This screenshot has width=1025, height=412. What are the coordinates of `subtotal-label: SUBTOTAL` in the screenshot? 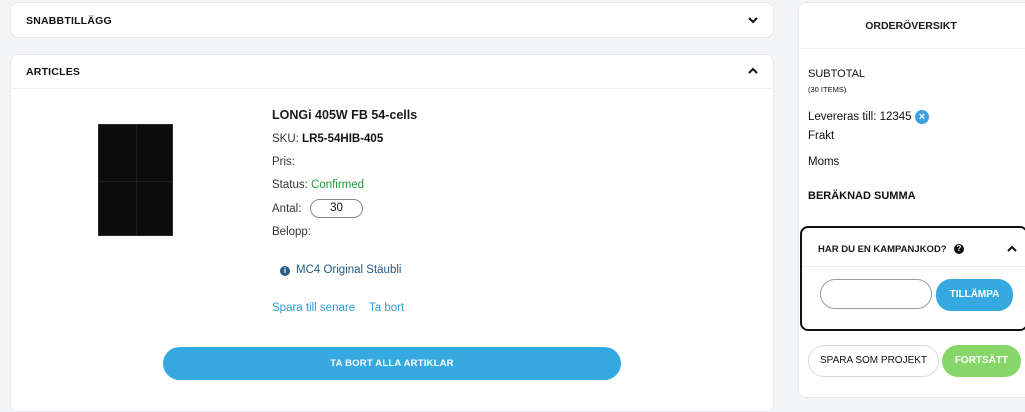 It's located at (837, 74).